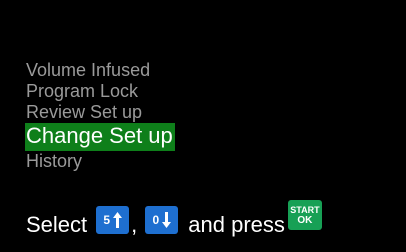  I want to click on instruction-bar: Select 5 , 0 and press START OK, so click(174, 220).